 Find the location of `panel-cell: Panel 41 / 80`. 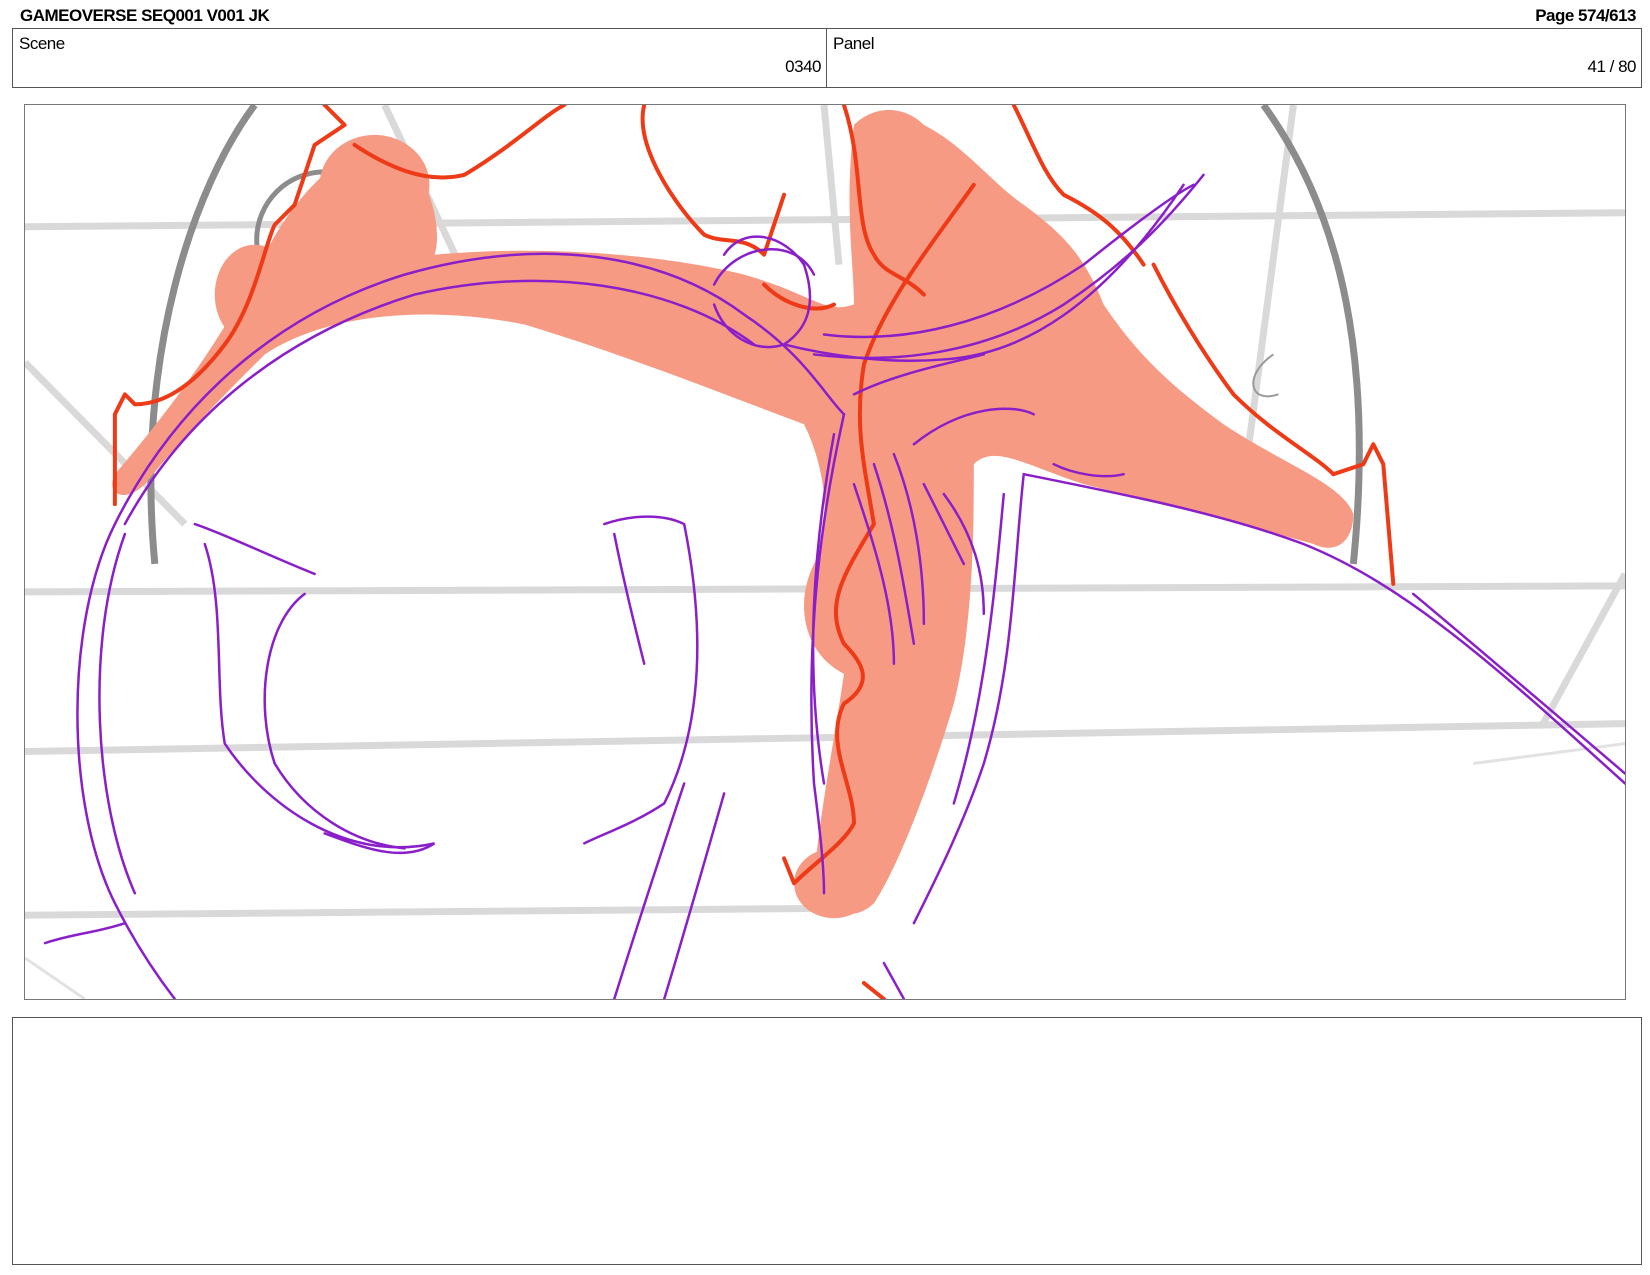

panel-cell: Panel 41 / 80 is located at coordinates (1234, 58).